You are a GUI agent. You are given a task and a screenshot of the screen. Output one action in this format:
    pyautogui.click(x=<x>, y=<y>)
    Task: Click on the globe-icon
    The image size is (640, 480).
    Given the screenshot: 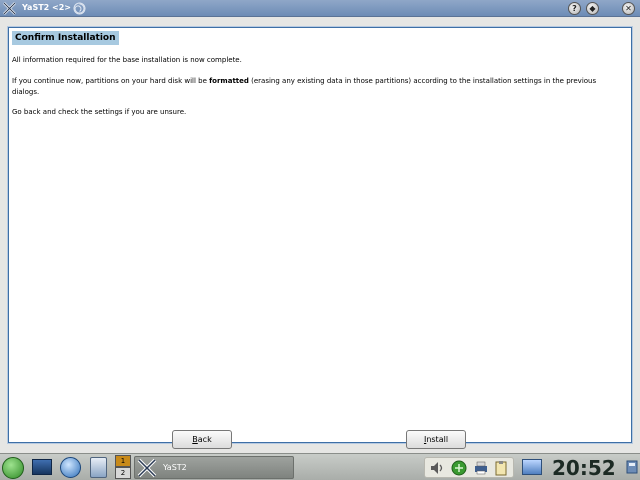 What is the action you would take?
    pyautogui.click(x=70, y=467)
    